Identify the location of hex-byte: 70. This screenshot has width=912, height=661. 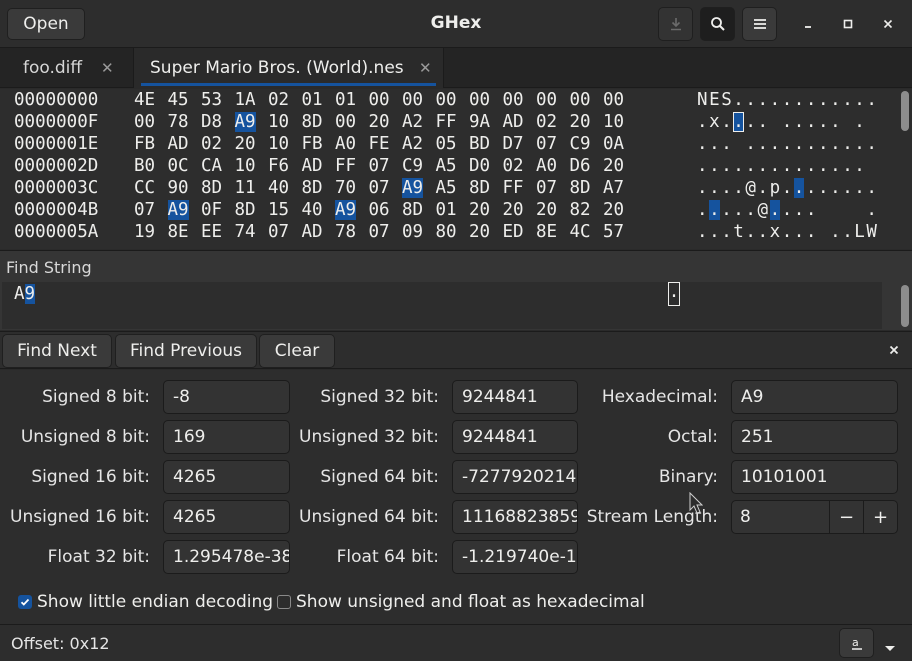
(345, 188).